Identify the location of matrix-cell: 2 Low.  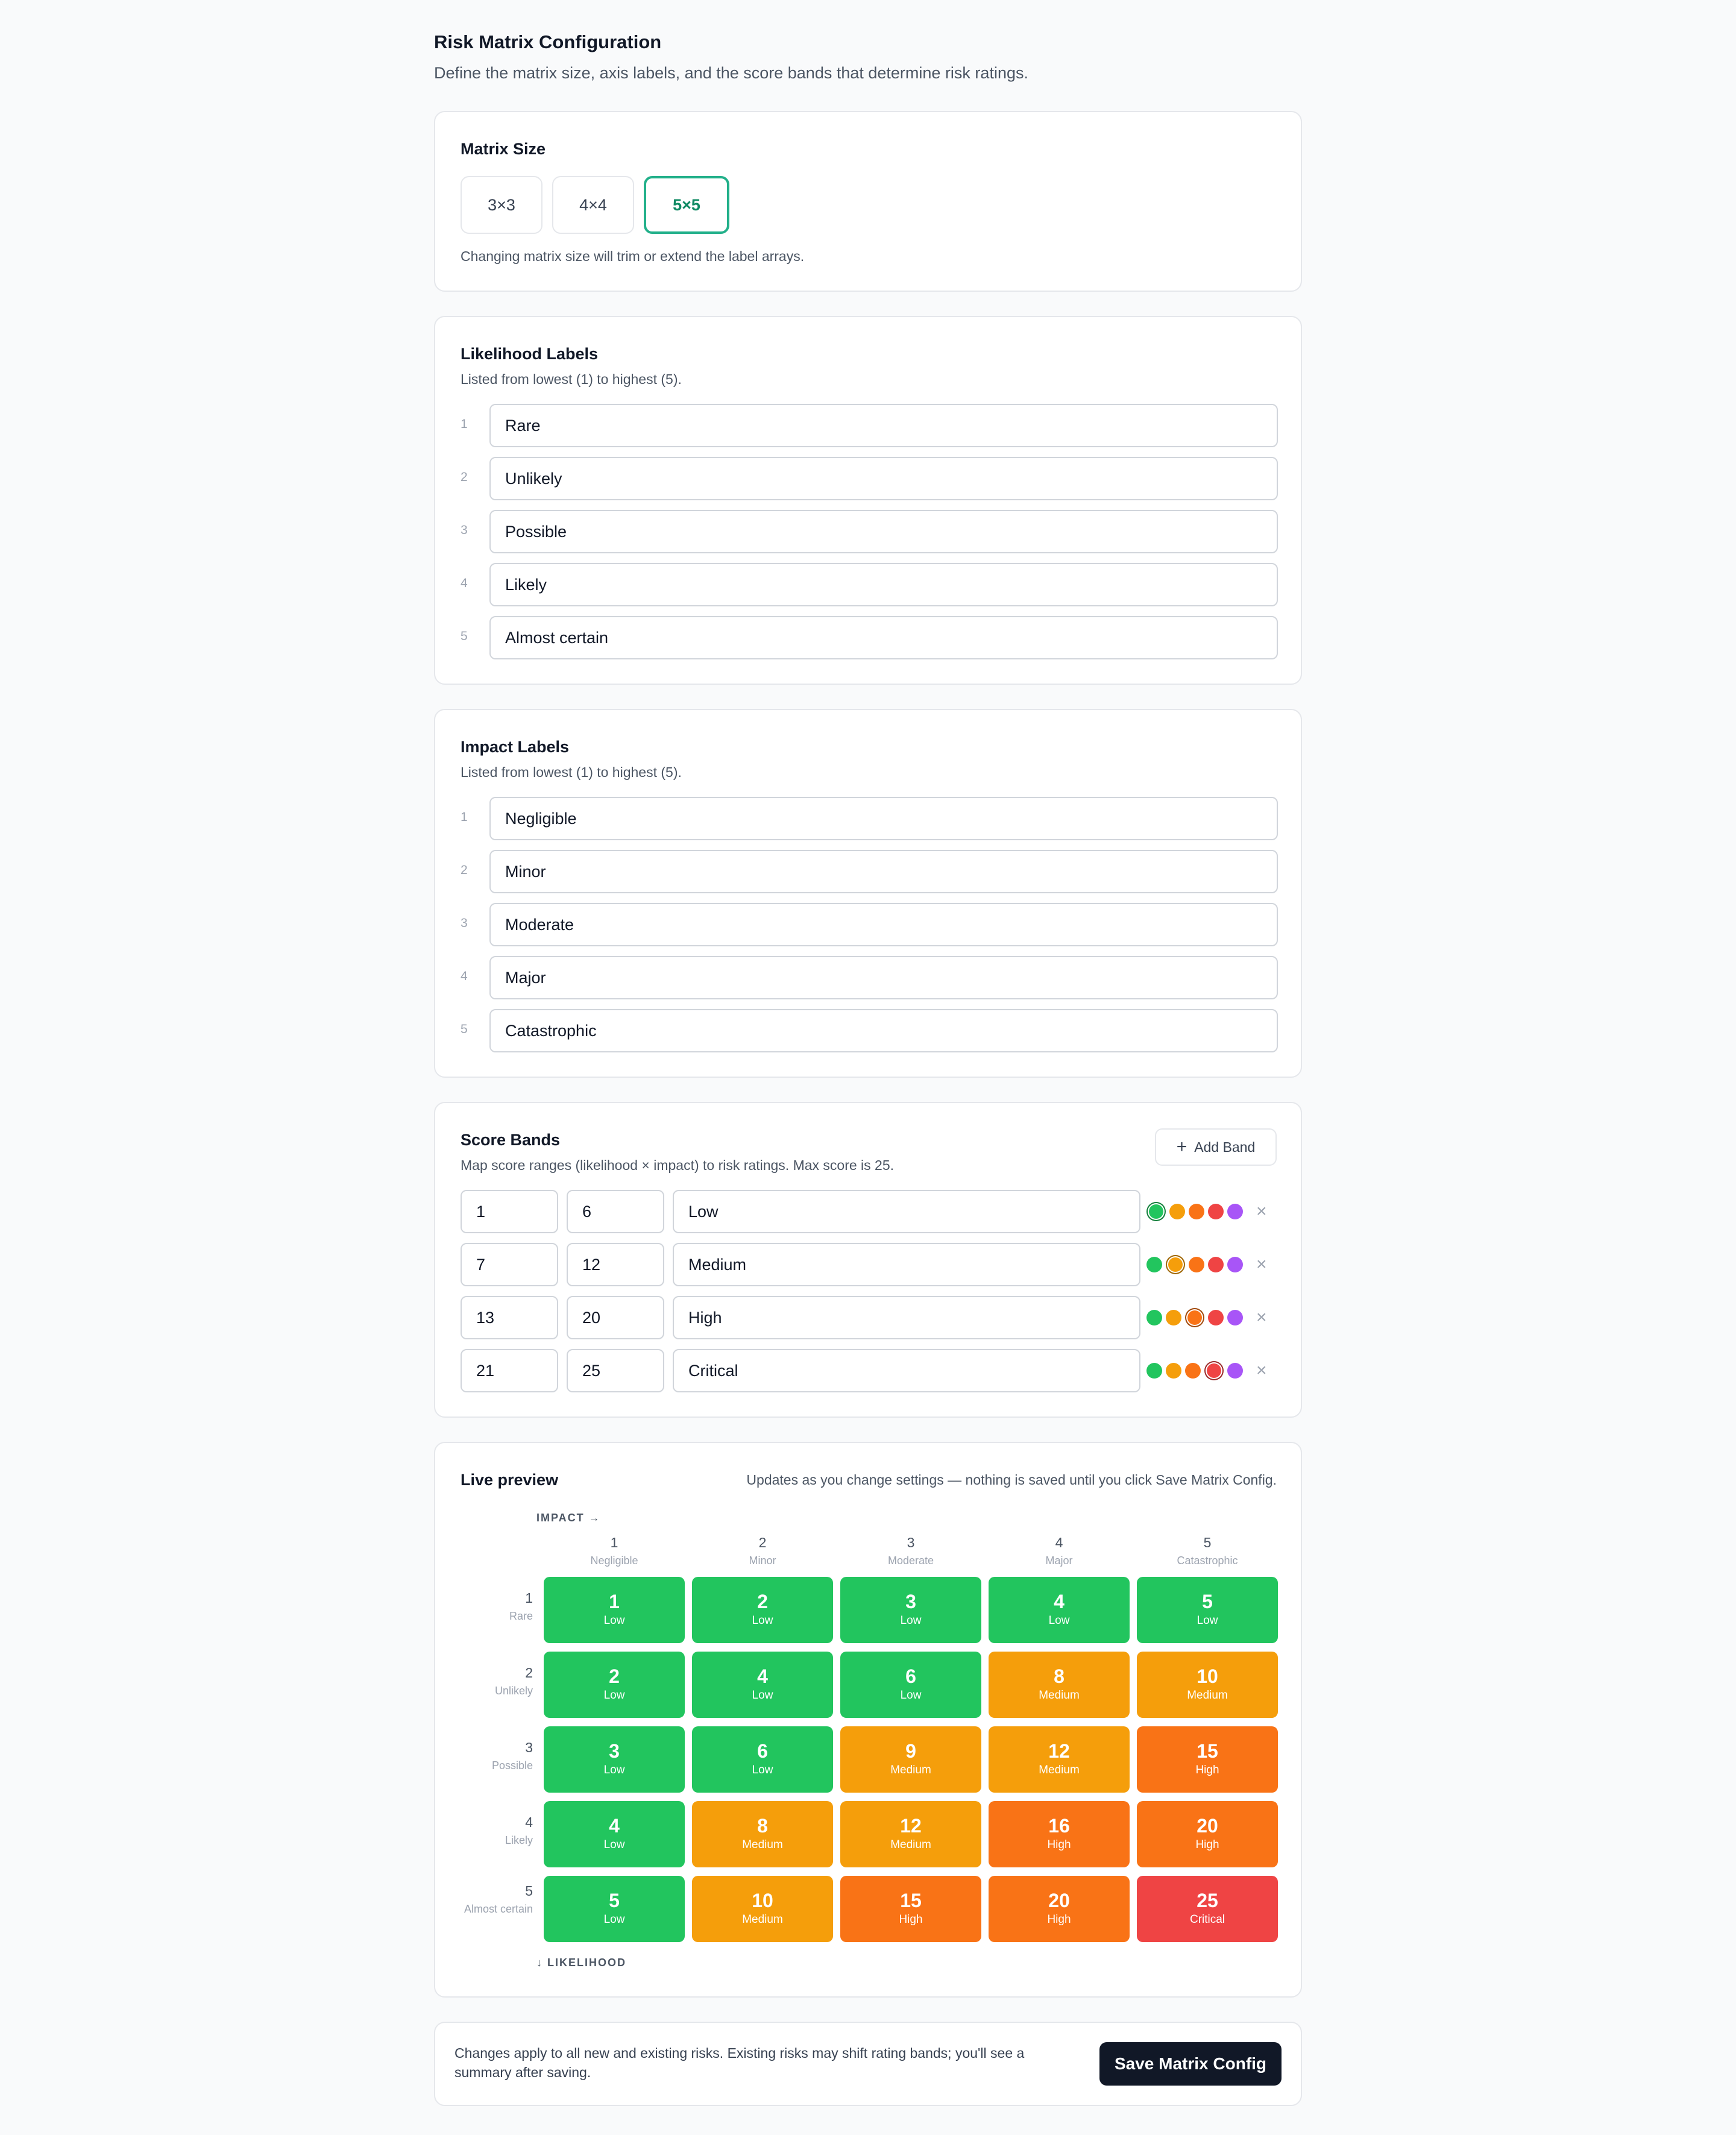
(614, 1685).